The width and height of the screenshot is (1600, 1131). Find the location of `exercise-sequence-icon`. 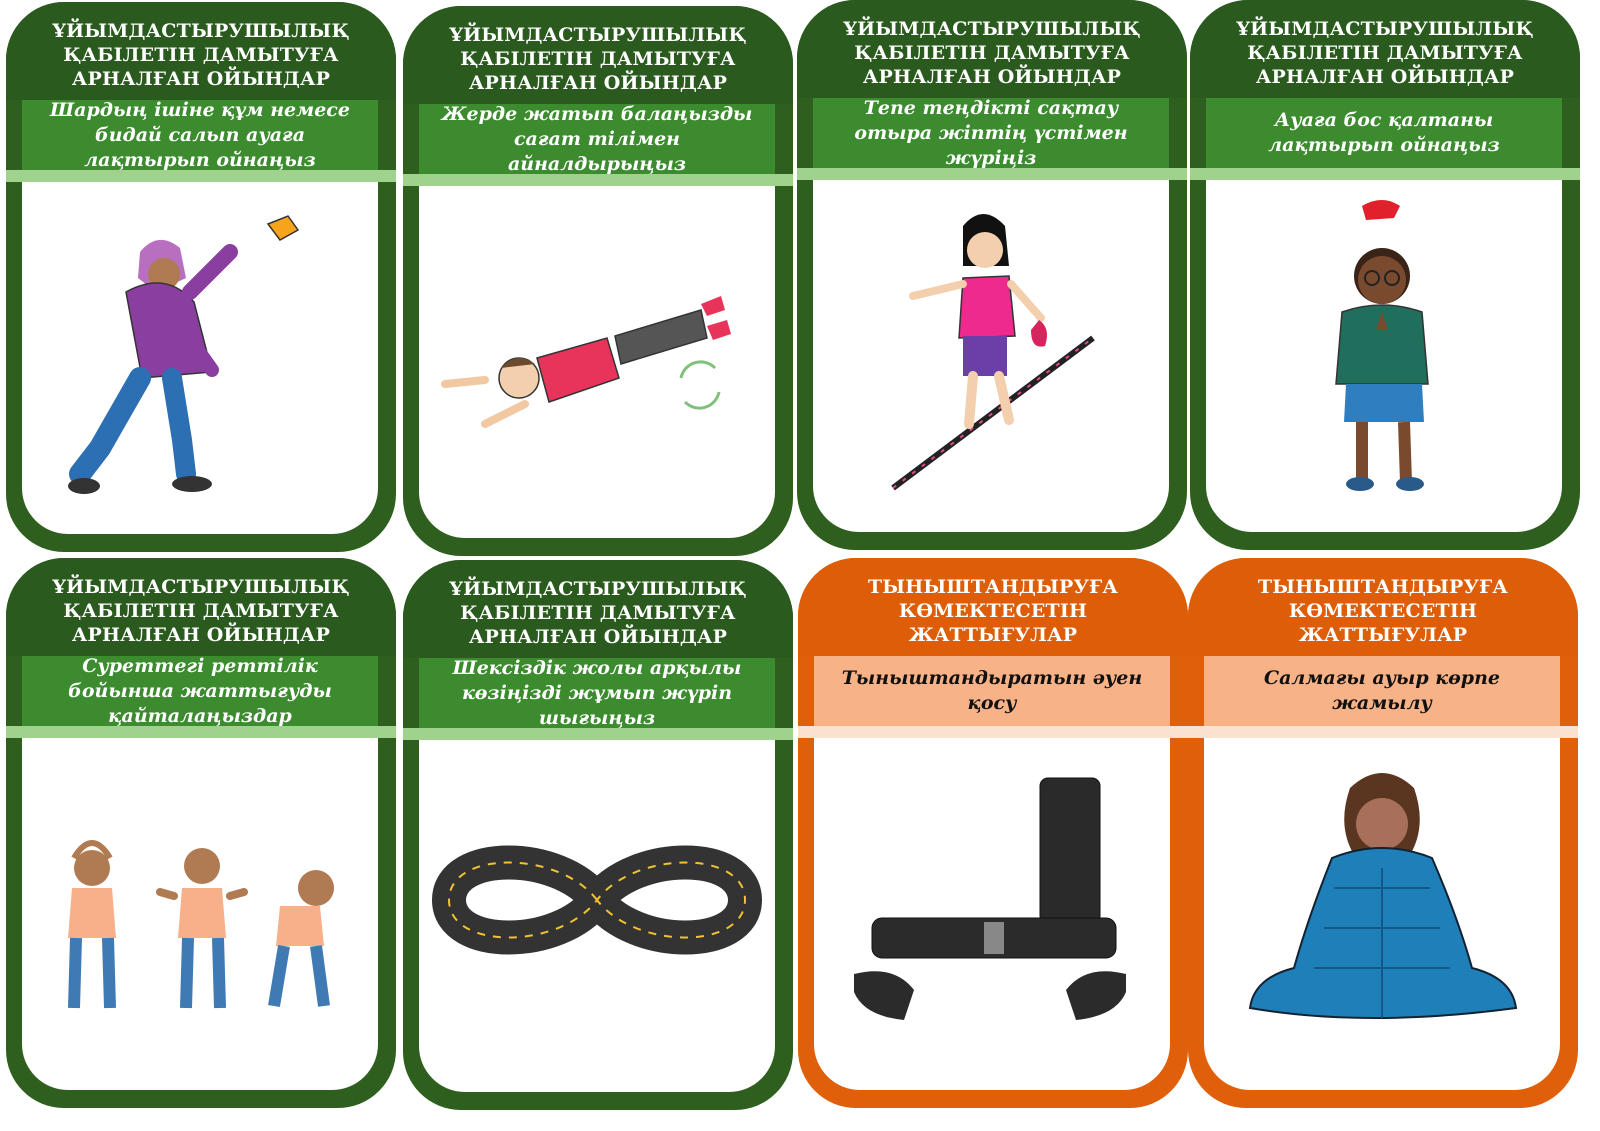

exercise-sequence-icon is located at coordinates (201, 924).